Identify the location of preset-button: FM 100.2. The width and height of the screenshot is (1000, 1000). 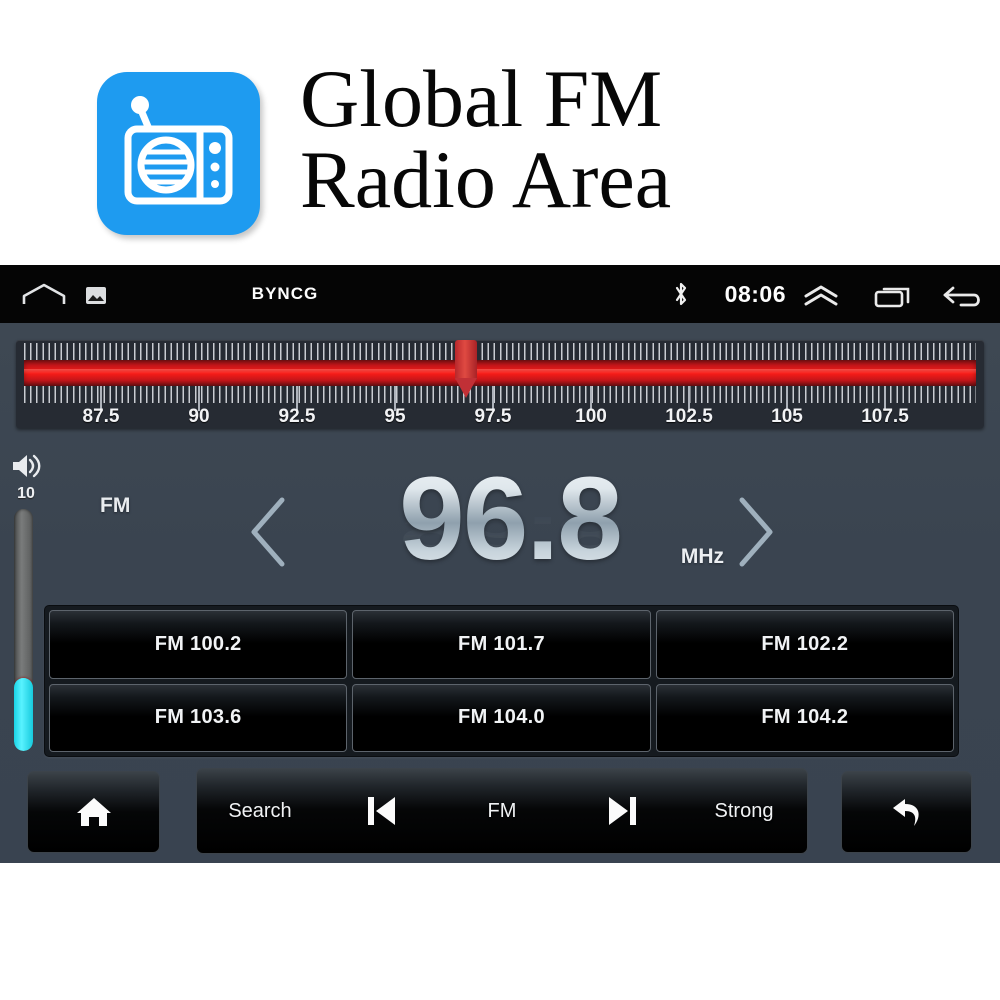
(198, 644).